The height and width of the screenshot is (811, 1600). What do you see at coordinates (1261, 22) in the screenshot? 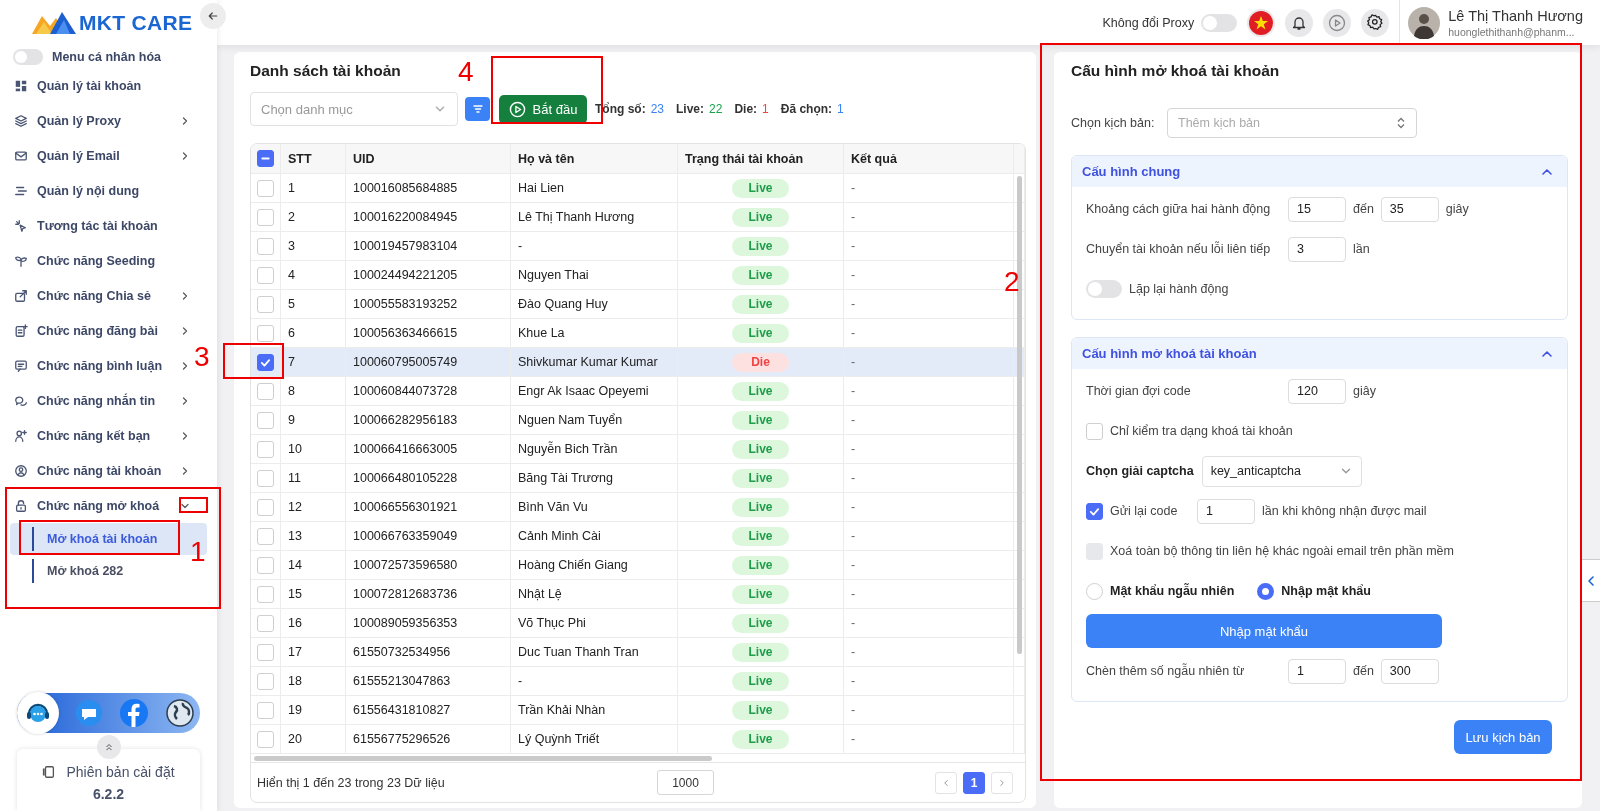
I see `language-button` at bounding box center [1261, 22].